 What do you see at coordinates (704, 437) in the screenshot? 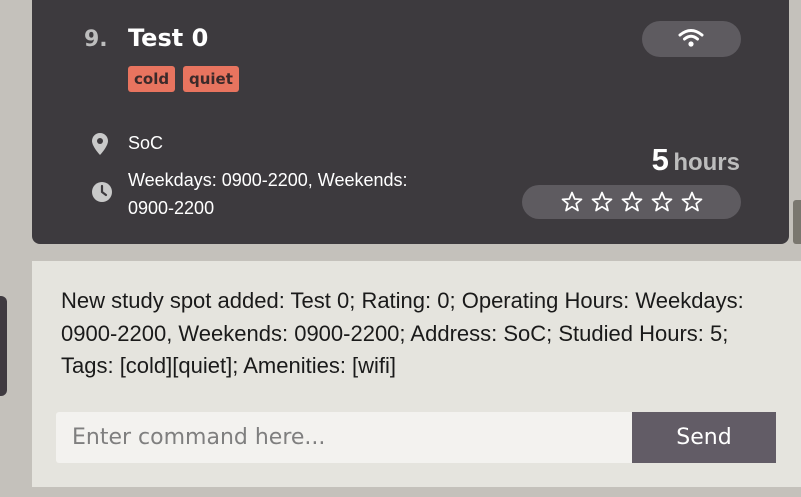
I see `send-button: Send` at bounding box center [704, 437].